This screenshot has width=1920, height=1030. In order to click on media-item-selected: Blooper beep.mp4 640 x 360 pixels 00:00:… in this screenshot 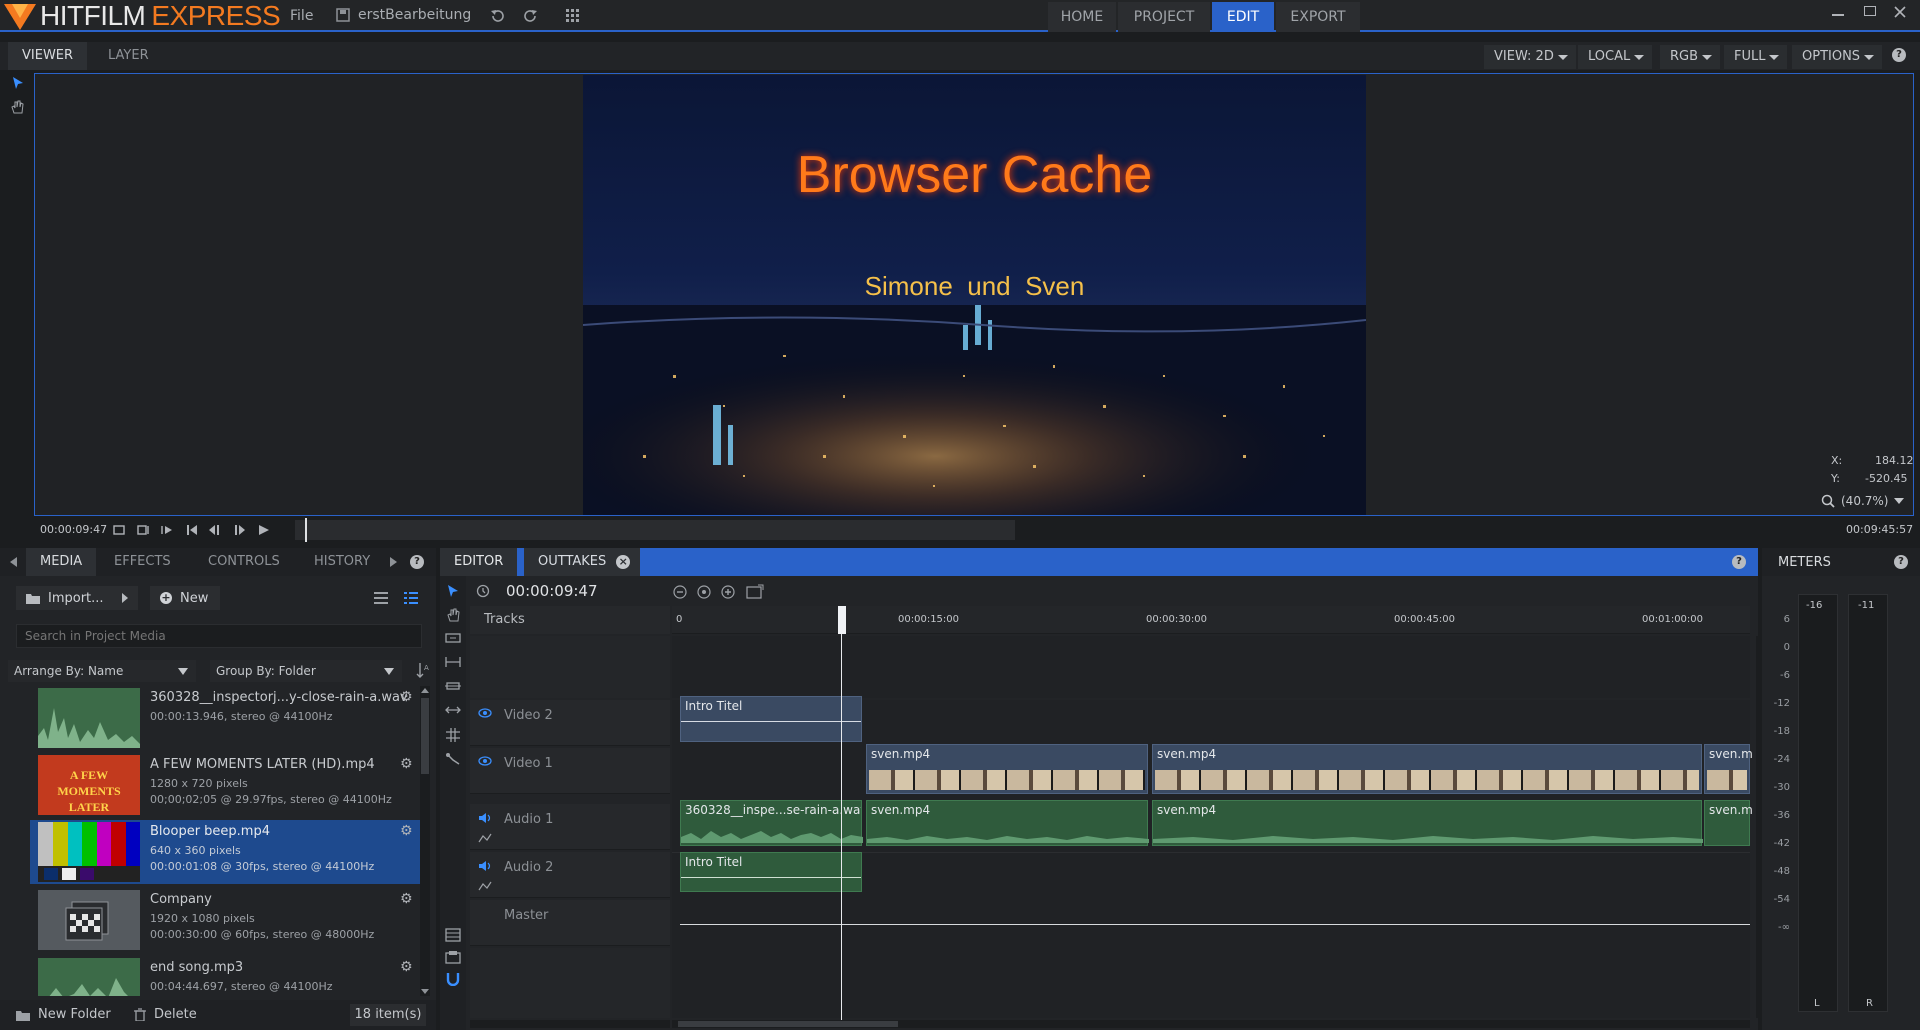, I will do `click(225, 852)`.